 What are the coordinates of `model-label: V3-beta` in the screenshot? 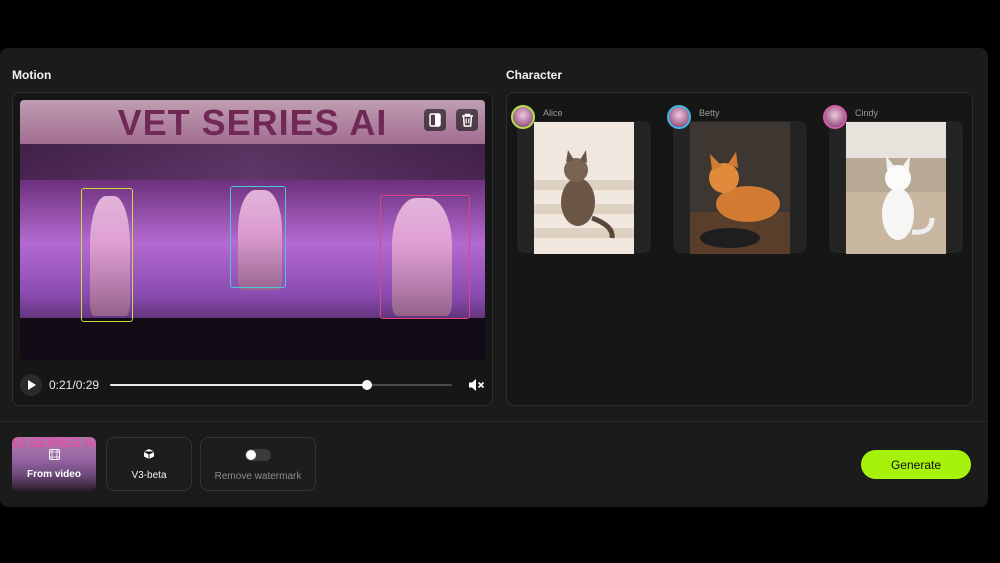 It's located at (149, 475).